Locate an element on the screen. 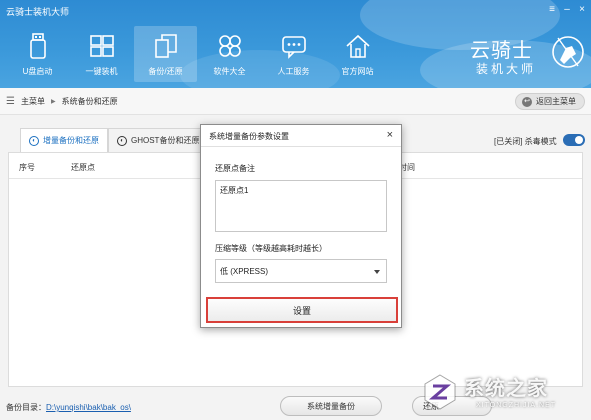 This screenshot has width=591, height=420. incremental-backup-icon: ◐ is located at coordinates (34, 140).